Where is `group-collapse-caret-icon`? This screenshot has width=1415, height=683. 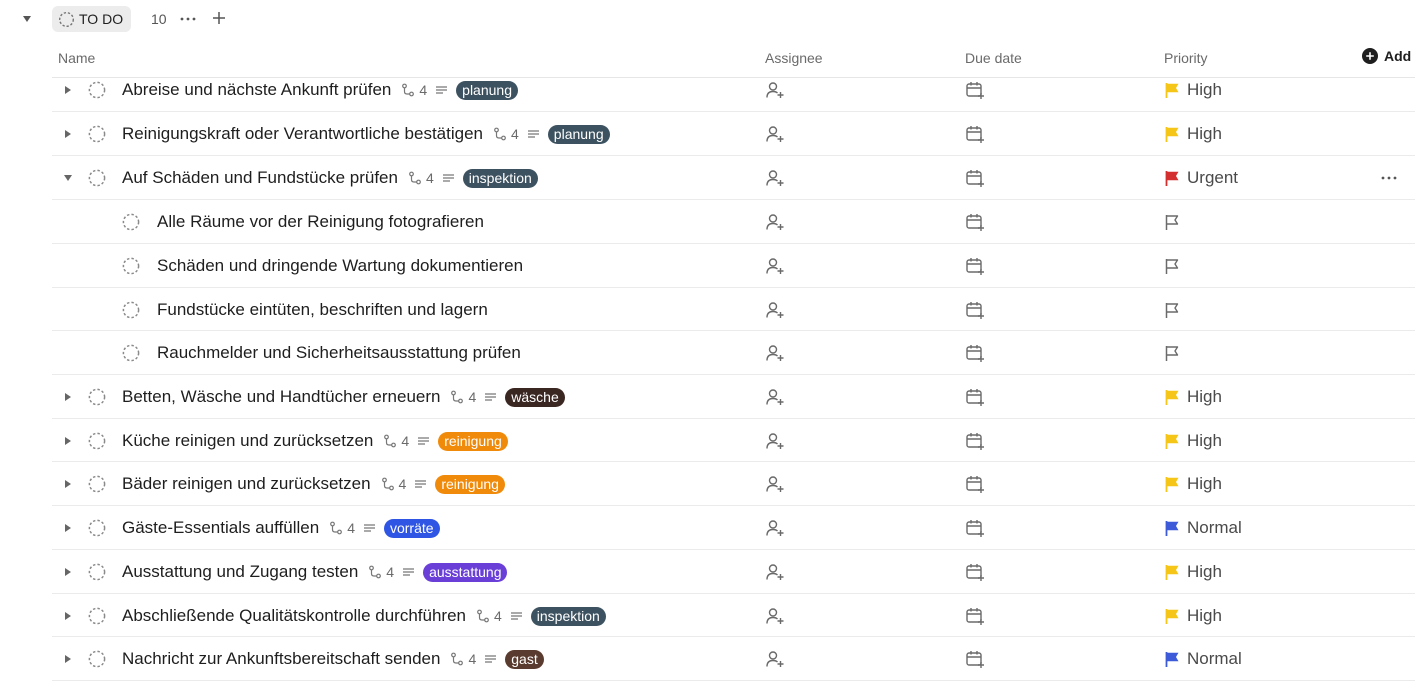 group-collapse-caret-icon is located at coordinates (27, 19).